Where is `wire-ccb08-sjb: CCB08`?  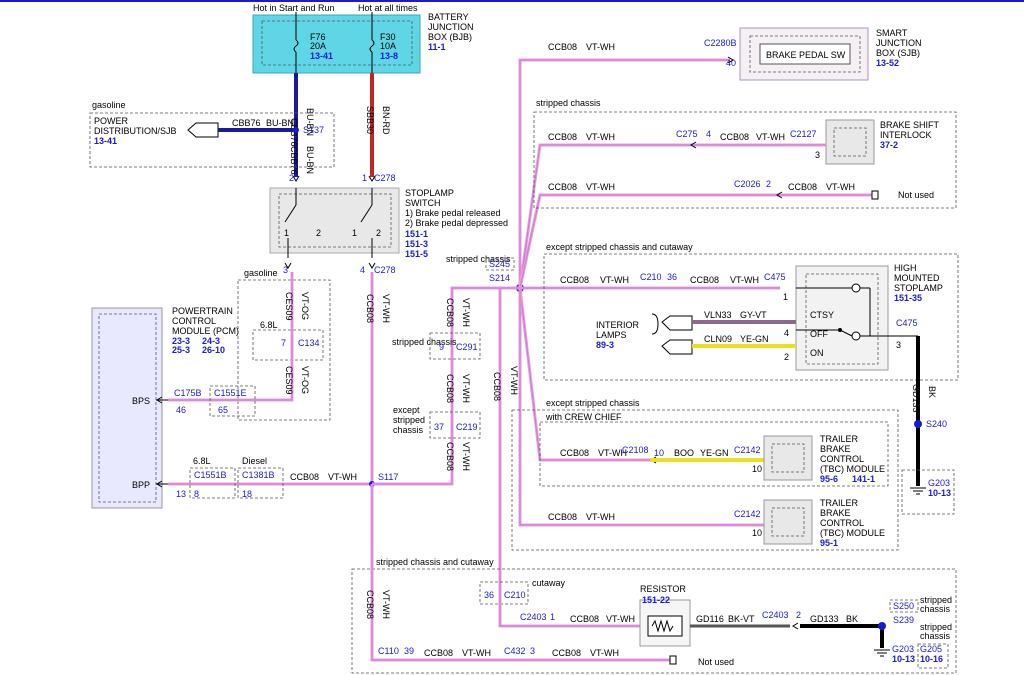 wire-ccb08-sjb: CCB08 is located at coordinates (562, 47).